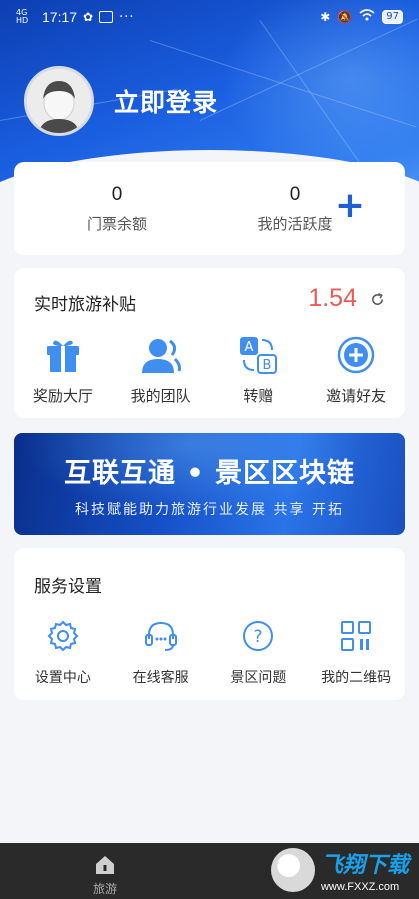 Image resolution: width=419 pixels, height=899 pixels. What do you see at coordinates (367, 17) in the screenshot?
I see `wifi-icon` at bounding box center [367, 17].